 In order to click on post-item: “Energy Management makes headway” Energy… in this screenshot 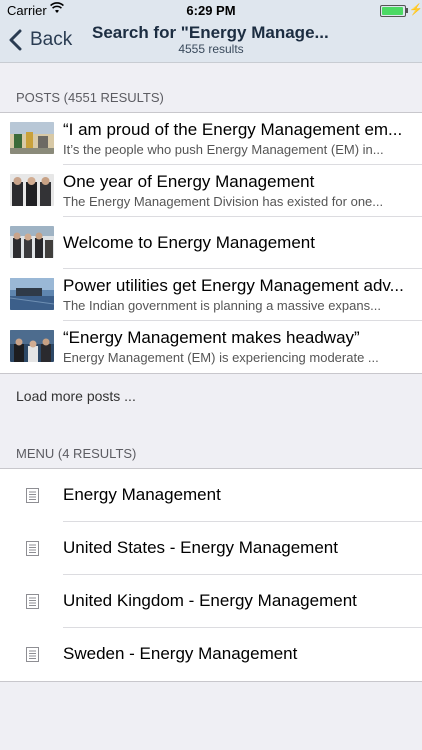, I will do `click(211, 347)`.